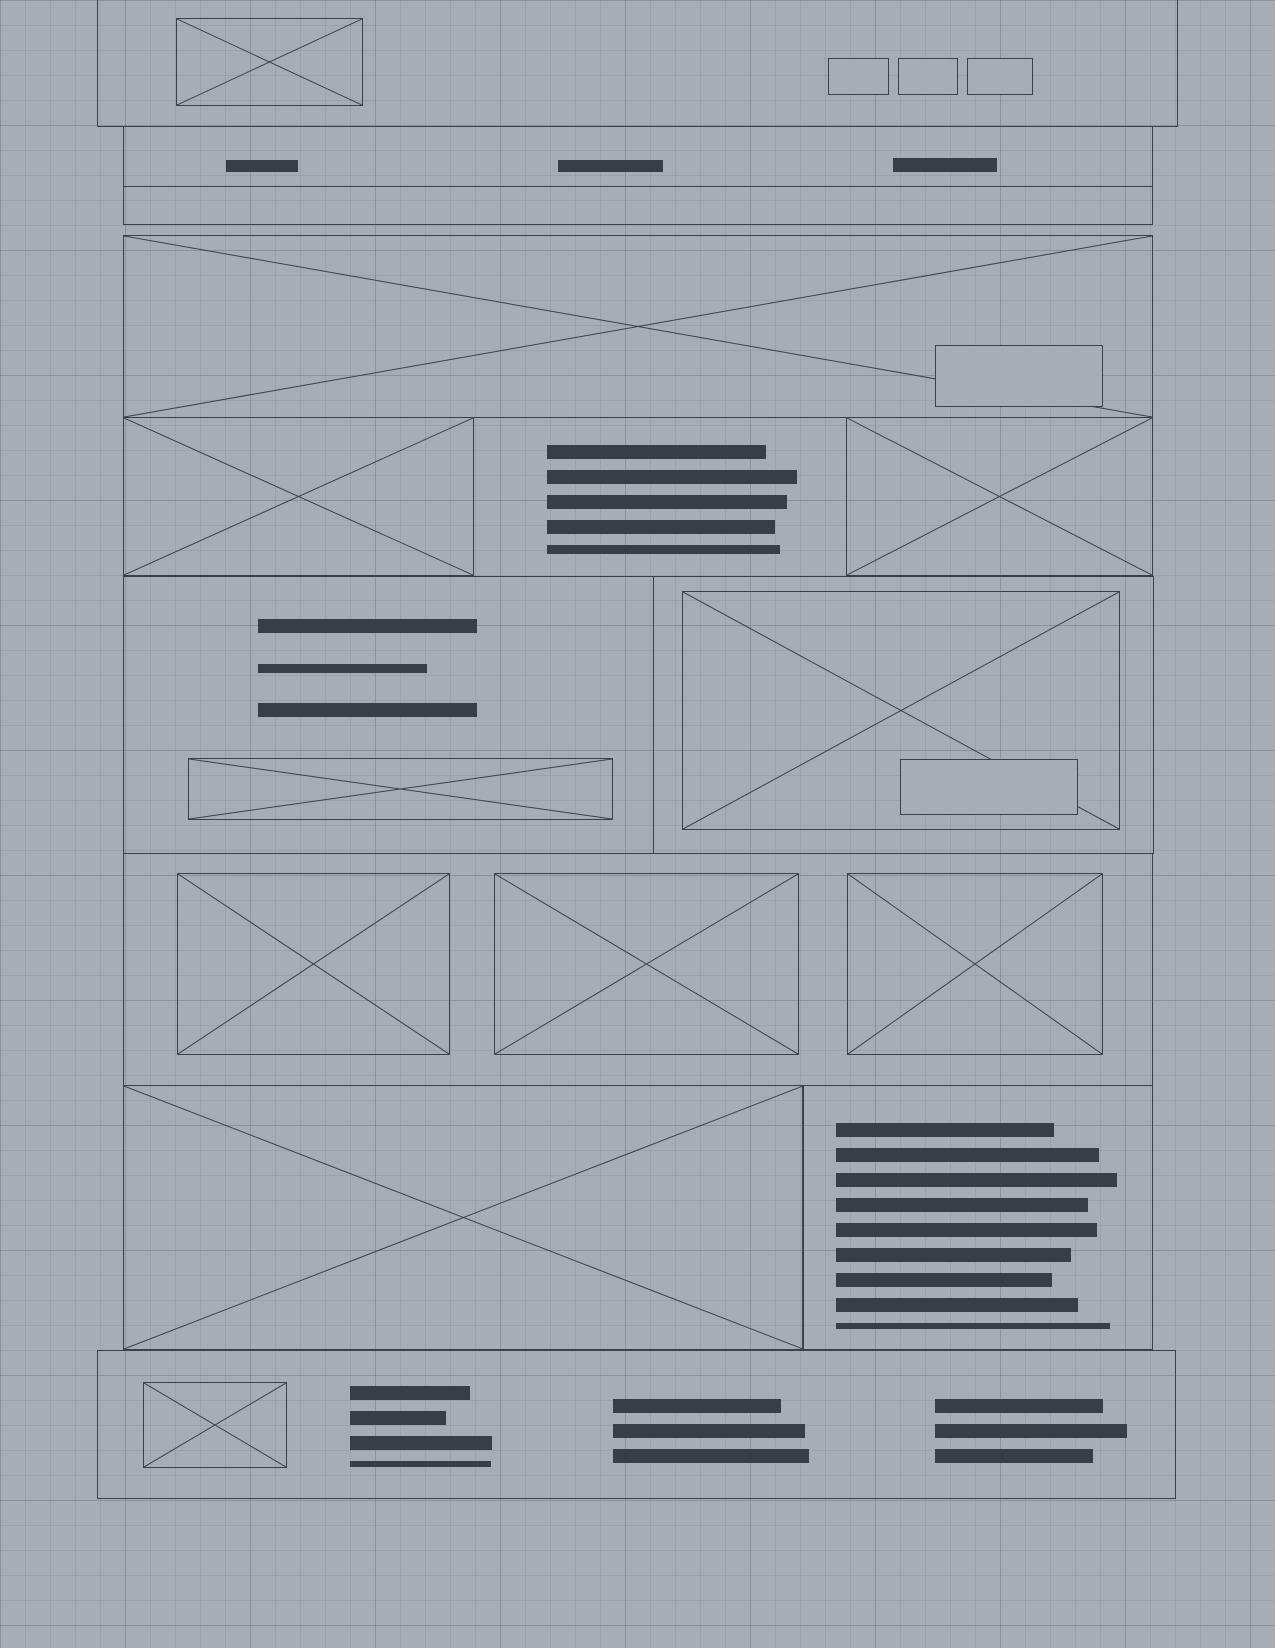  I want to click on split-banner-placeholder, so click(400, 789).